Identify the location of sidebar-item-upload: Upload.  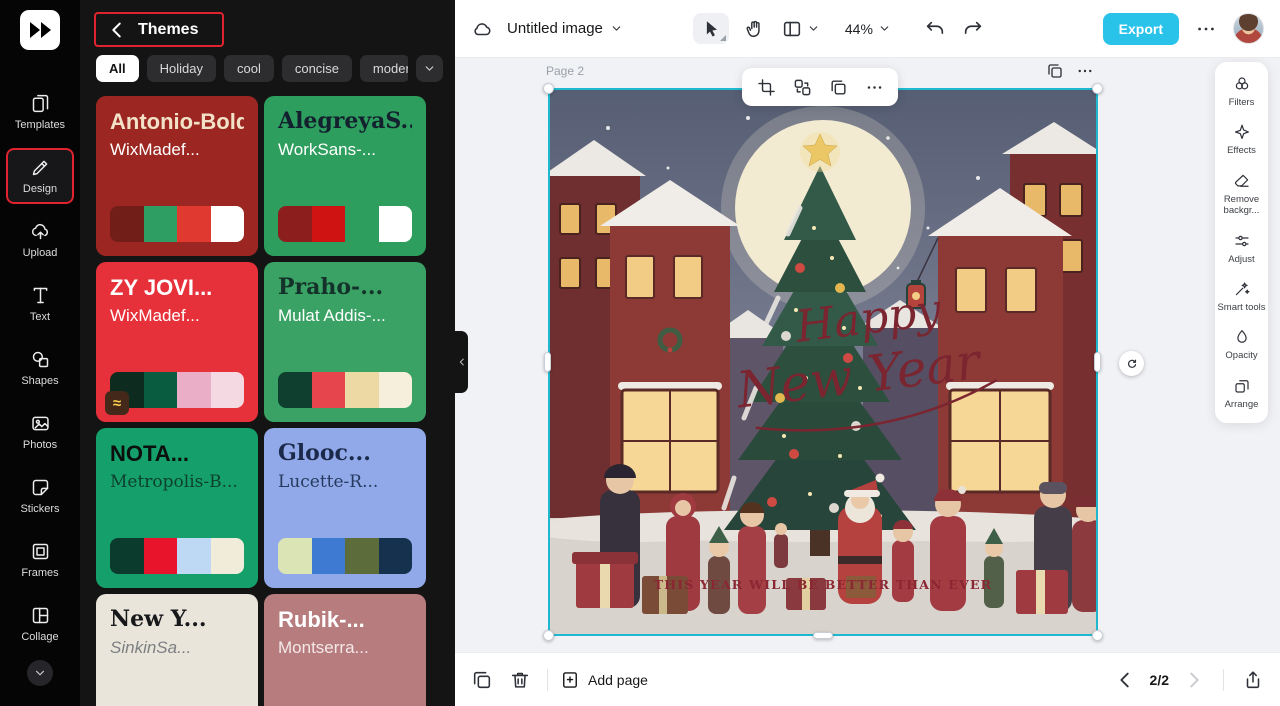
(40, 240).